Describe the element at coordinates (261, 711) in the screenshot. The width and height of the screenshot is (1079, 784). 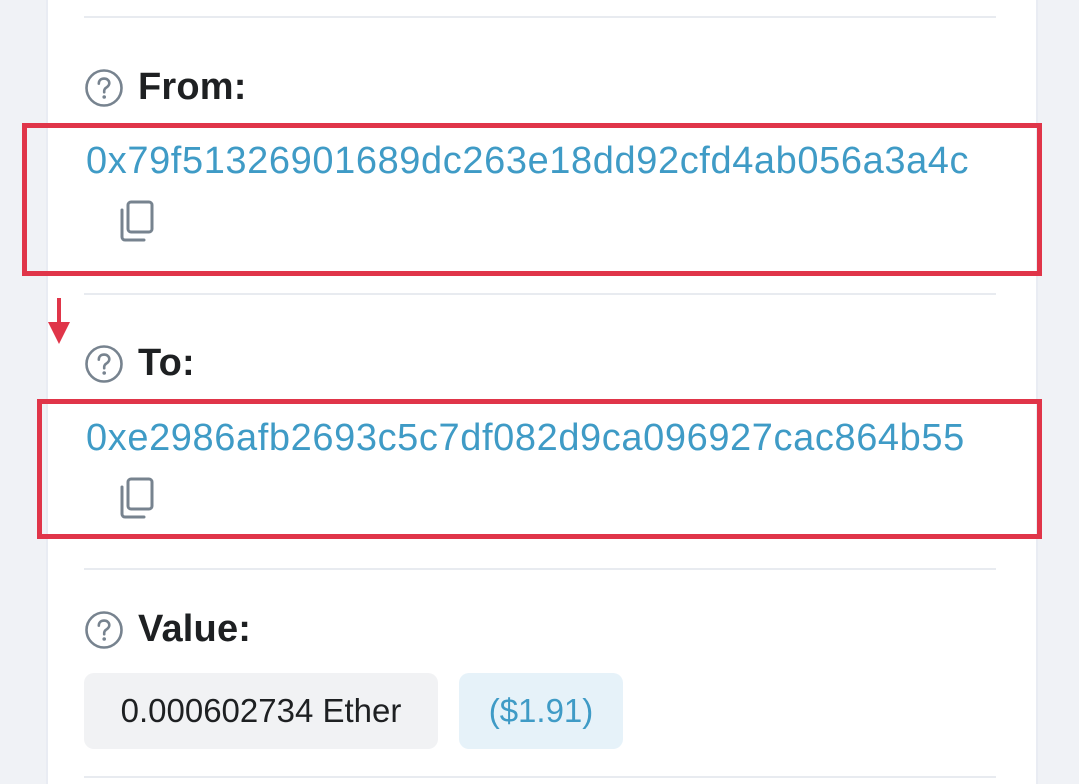
I see `ether-amount-badge: 0.000602734 Ether` at that location.